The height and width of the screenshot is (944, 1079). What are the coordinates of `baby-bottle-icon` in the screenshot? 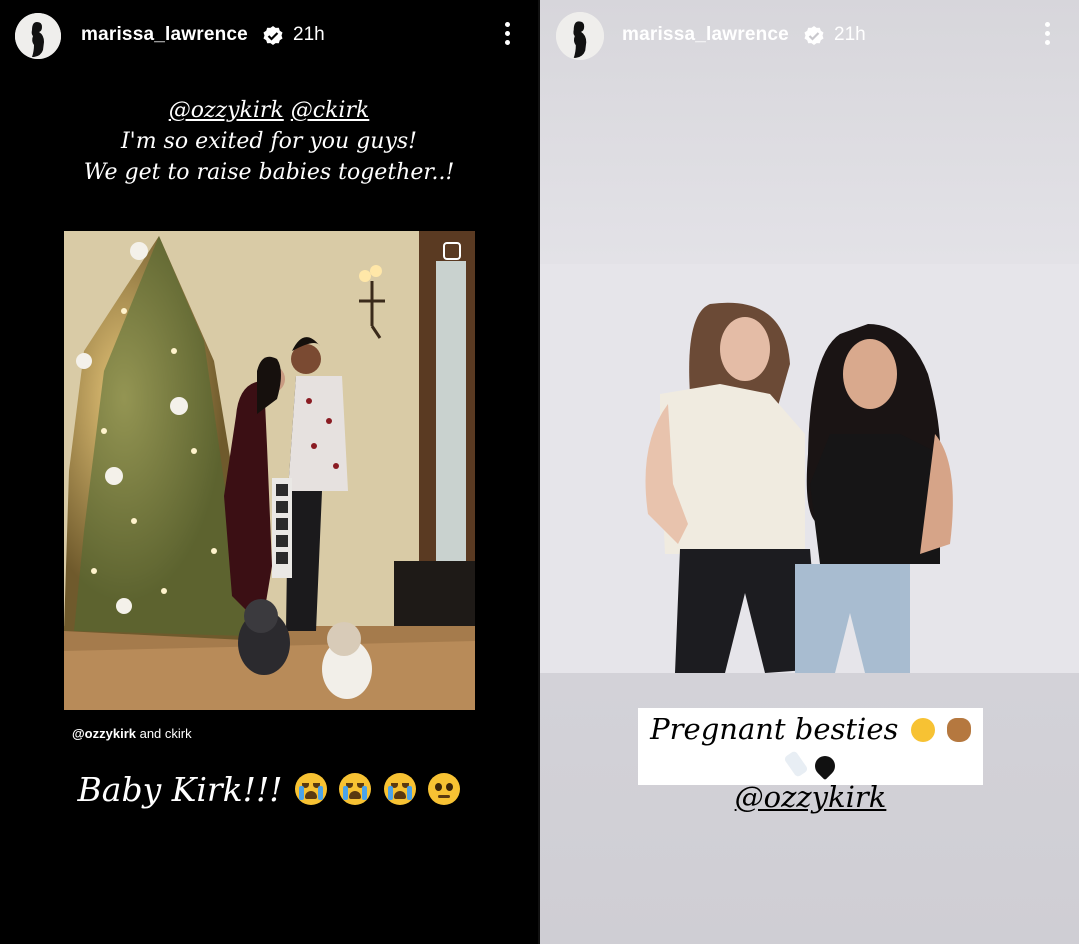 It's located at (796, 764).